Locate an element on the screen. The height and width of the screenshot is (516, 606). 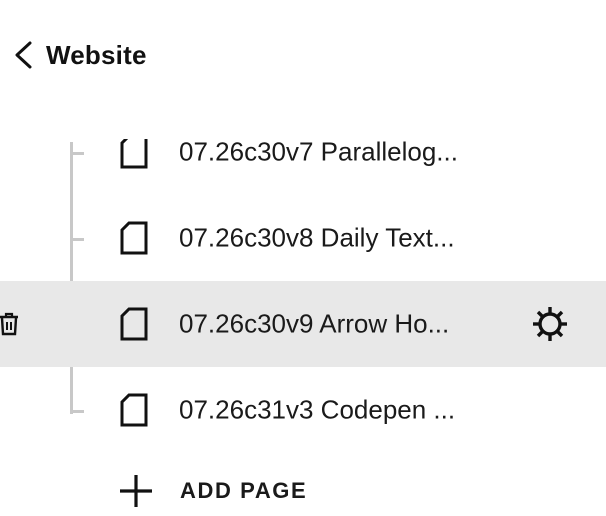
header-title: Website is located at coordinates (96, 54).